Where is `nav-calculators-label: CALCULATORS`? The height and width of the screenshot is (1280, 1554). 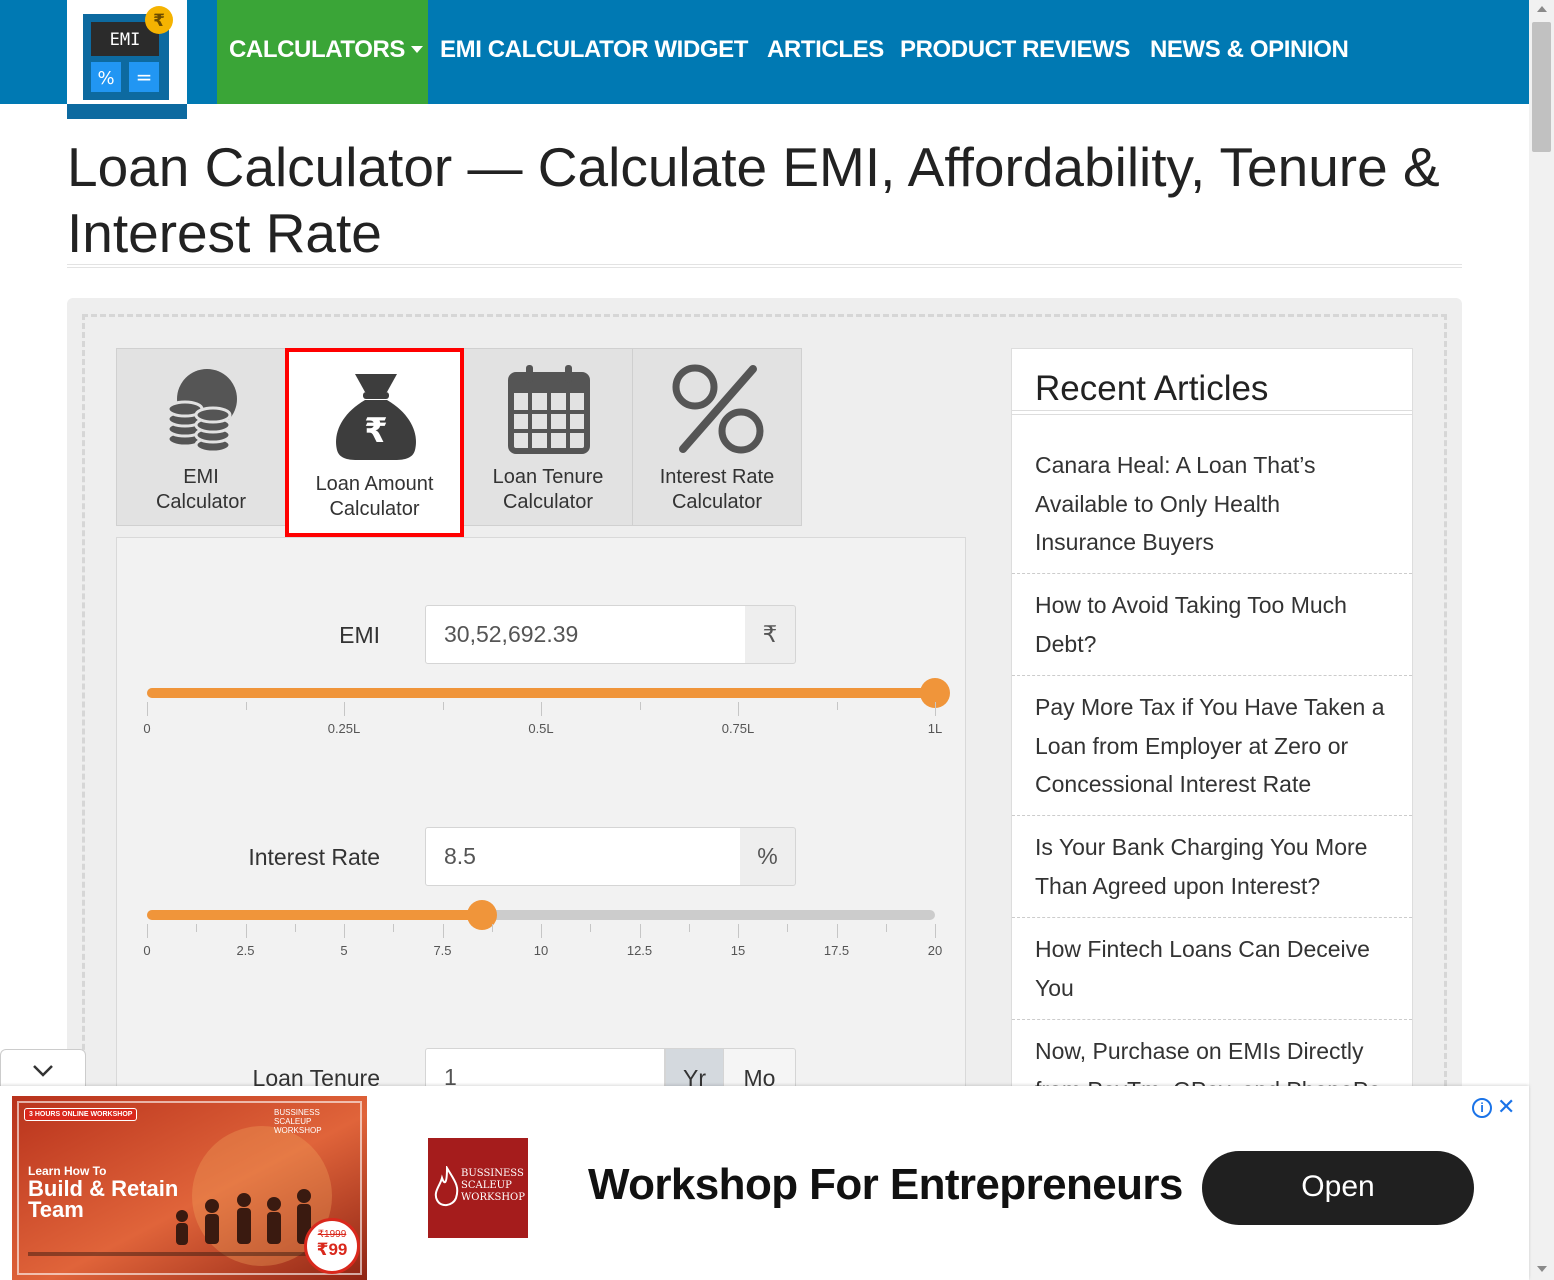
nav-calculators-label: CALCULATORS is located at coordinates (317, 49).